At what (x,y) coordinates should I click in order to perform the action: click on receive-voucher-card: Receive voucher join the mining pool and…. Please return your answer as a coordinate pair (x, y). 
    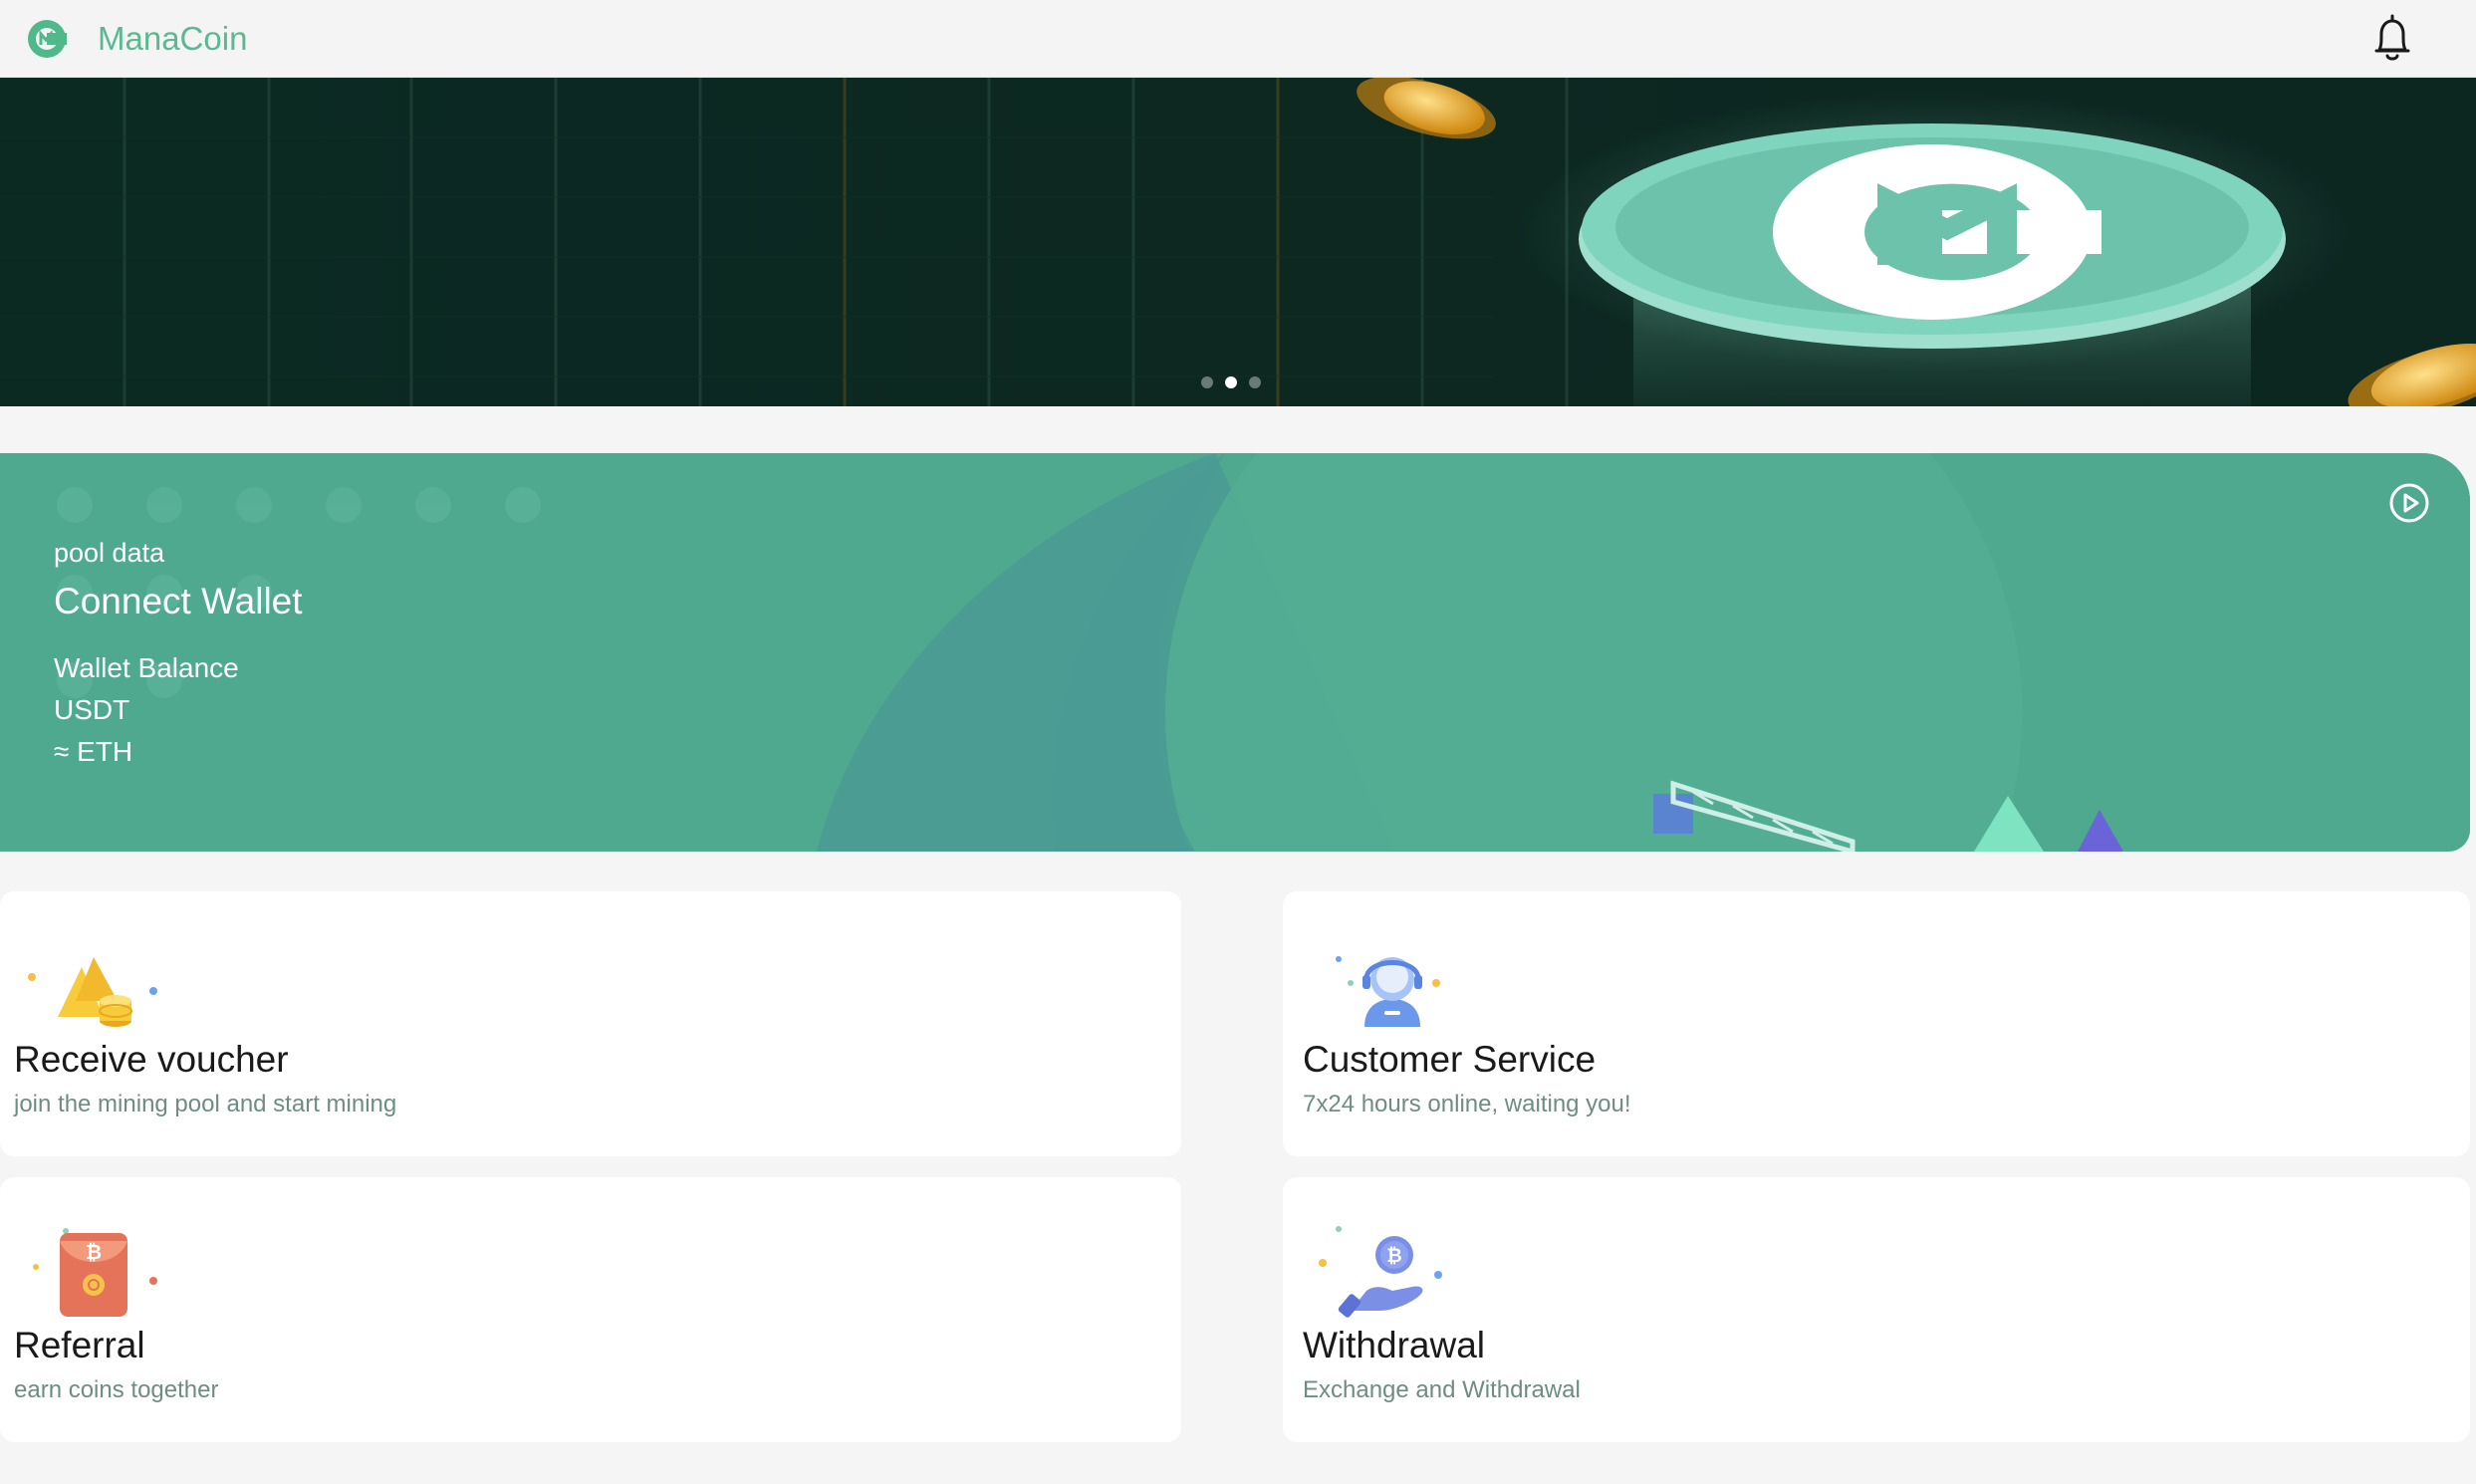
    Looking at the image, I should click on (590, 1023).